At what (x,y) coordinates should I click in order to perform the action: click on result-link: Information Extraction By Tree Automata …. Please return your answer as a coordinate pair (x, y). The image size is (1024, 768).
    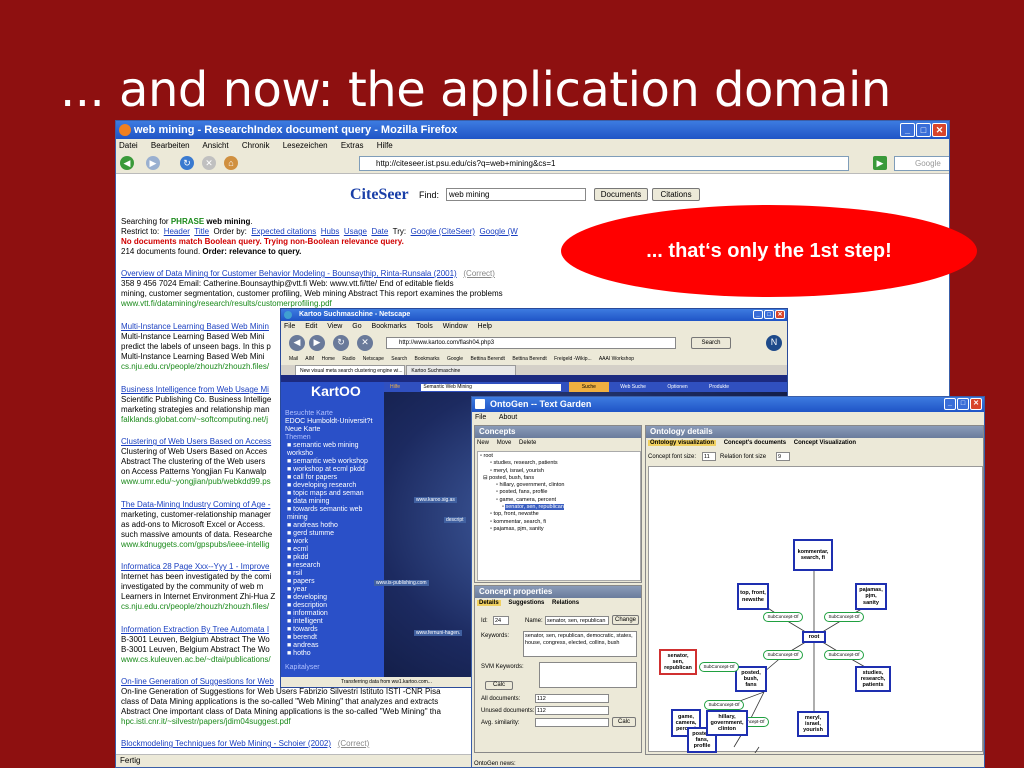
    Looking at the image, I should click on (195, 630).